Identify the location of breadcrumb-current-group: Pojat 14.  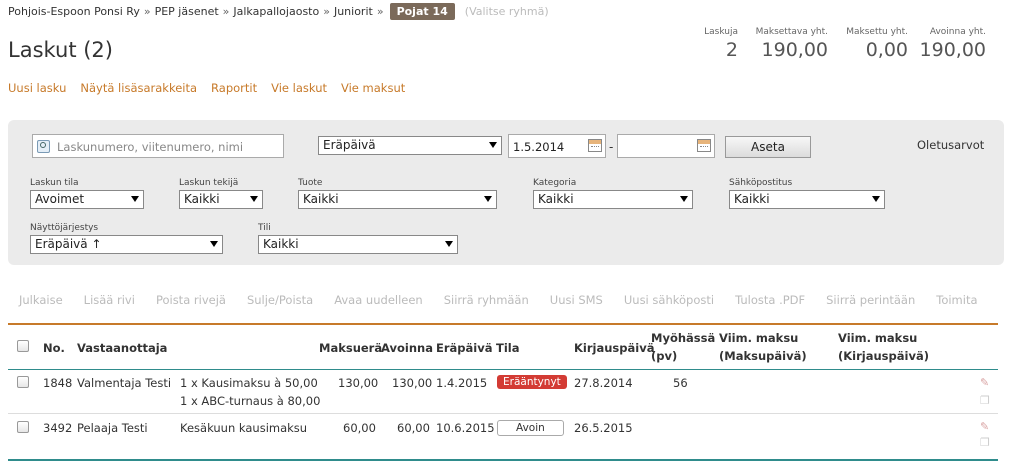
(422, 11).